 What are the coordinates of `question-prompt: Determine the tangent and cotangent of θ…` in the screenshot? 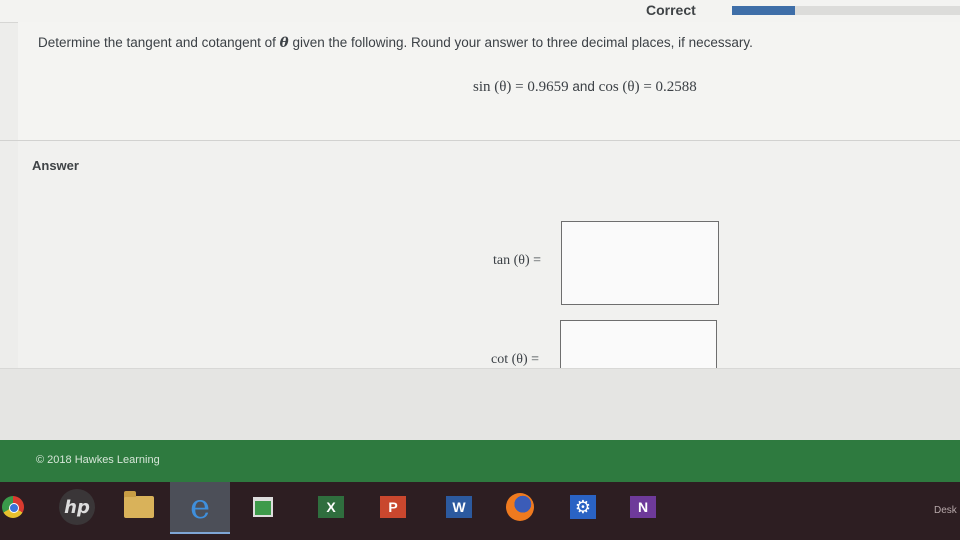 It's located at (395, 43).